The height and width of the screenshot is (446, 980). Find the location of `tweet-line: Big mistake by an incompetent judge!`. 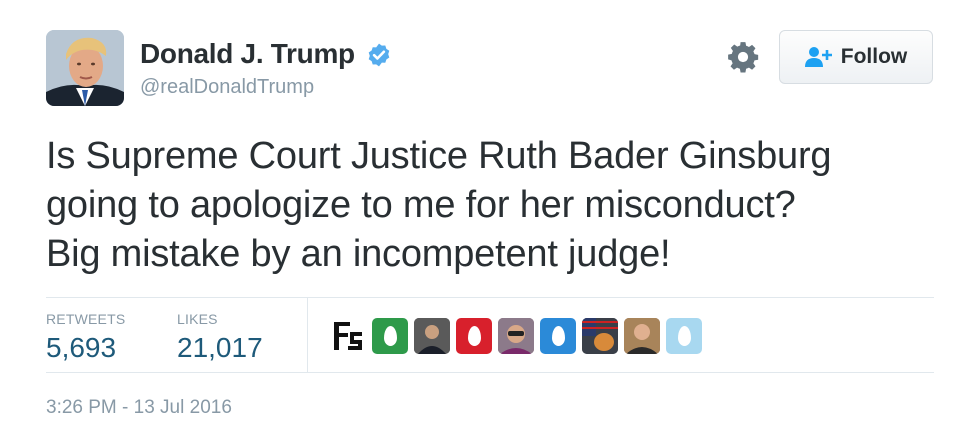

tweet-line: Big mistake by an incompetent judge! is located at coordinates (358, 254).